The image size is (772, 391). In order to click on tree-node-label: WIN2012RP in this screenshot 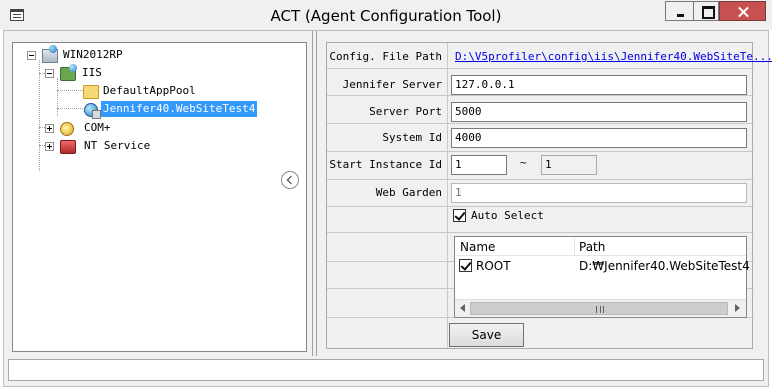, I will do `click(93, 54)`.